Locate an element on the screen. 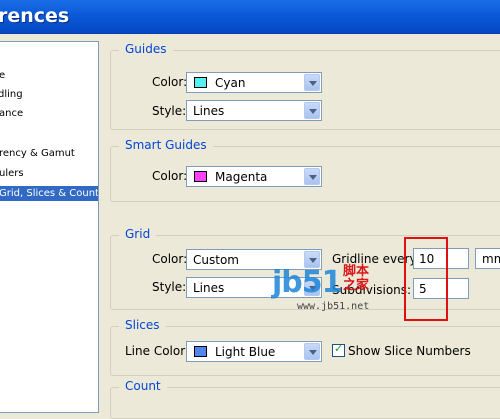  smart-guides-color-label: Color: is located at coordinates (170, 176).